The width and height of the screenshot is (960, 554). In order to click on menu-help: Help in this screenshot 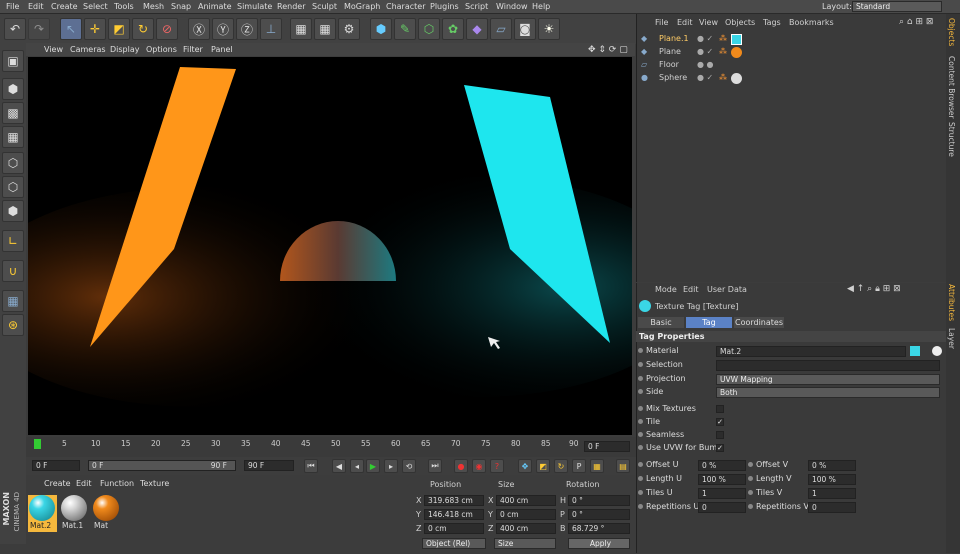, I will do `click(541, 6)`.